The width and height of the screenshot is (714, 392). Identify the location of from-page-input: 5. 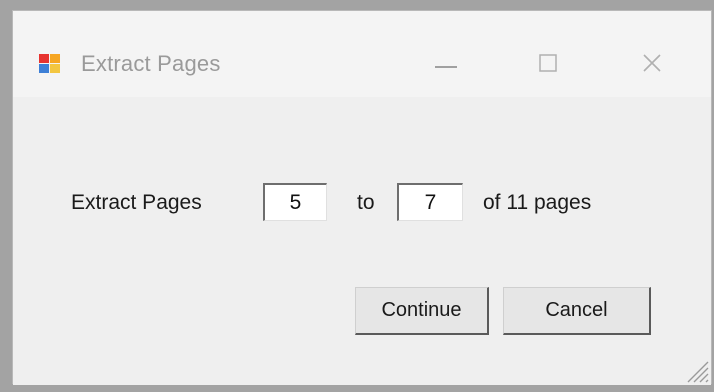
(295, 202).